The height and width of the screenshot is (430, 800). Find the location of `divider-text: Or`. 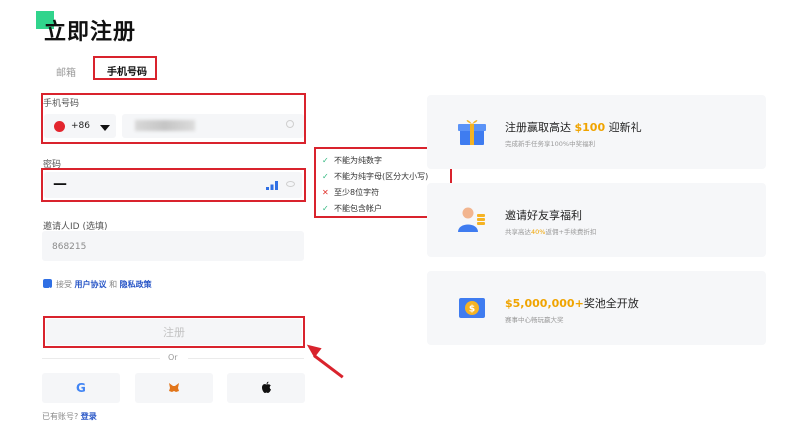

divider-text: Or is located at coordinates (173, 357).